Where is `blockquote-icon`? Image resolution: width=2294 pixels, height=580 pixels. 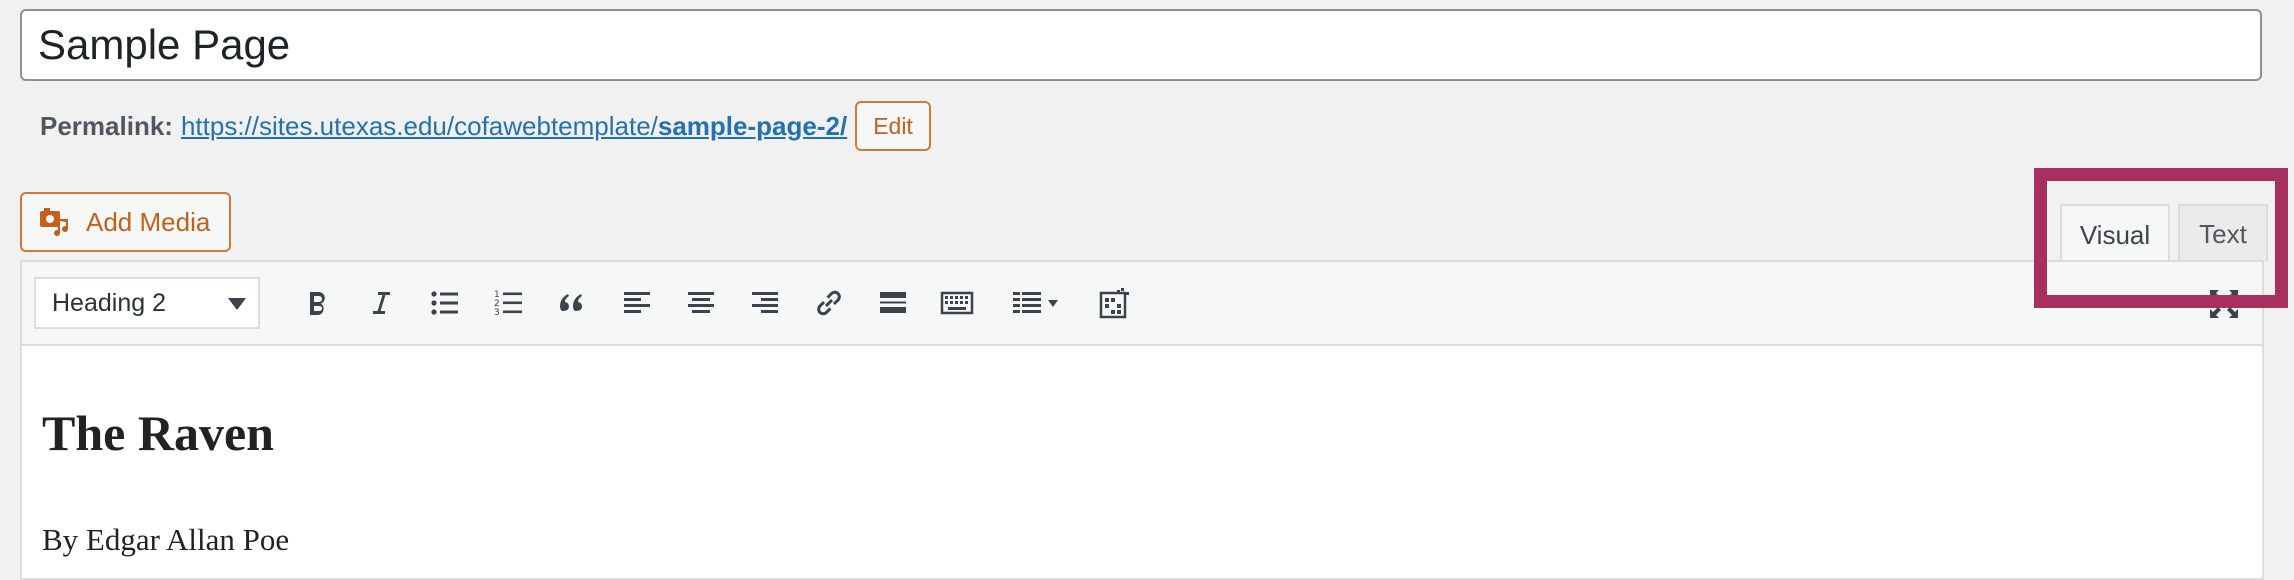
blockquote-icon is located at coordinates (573, 303).